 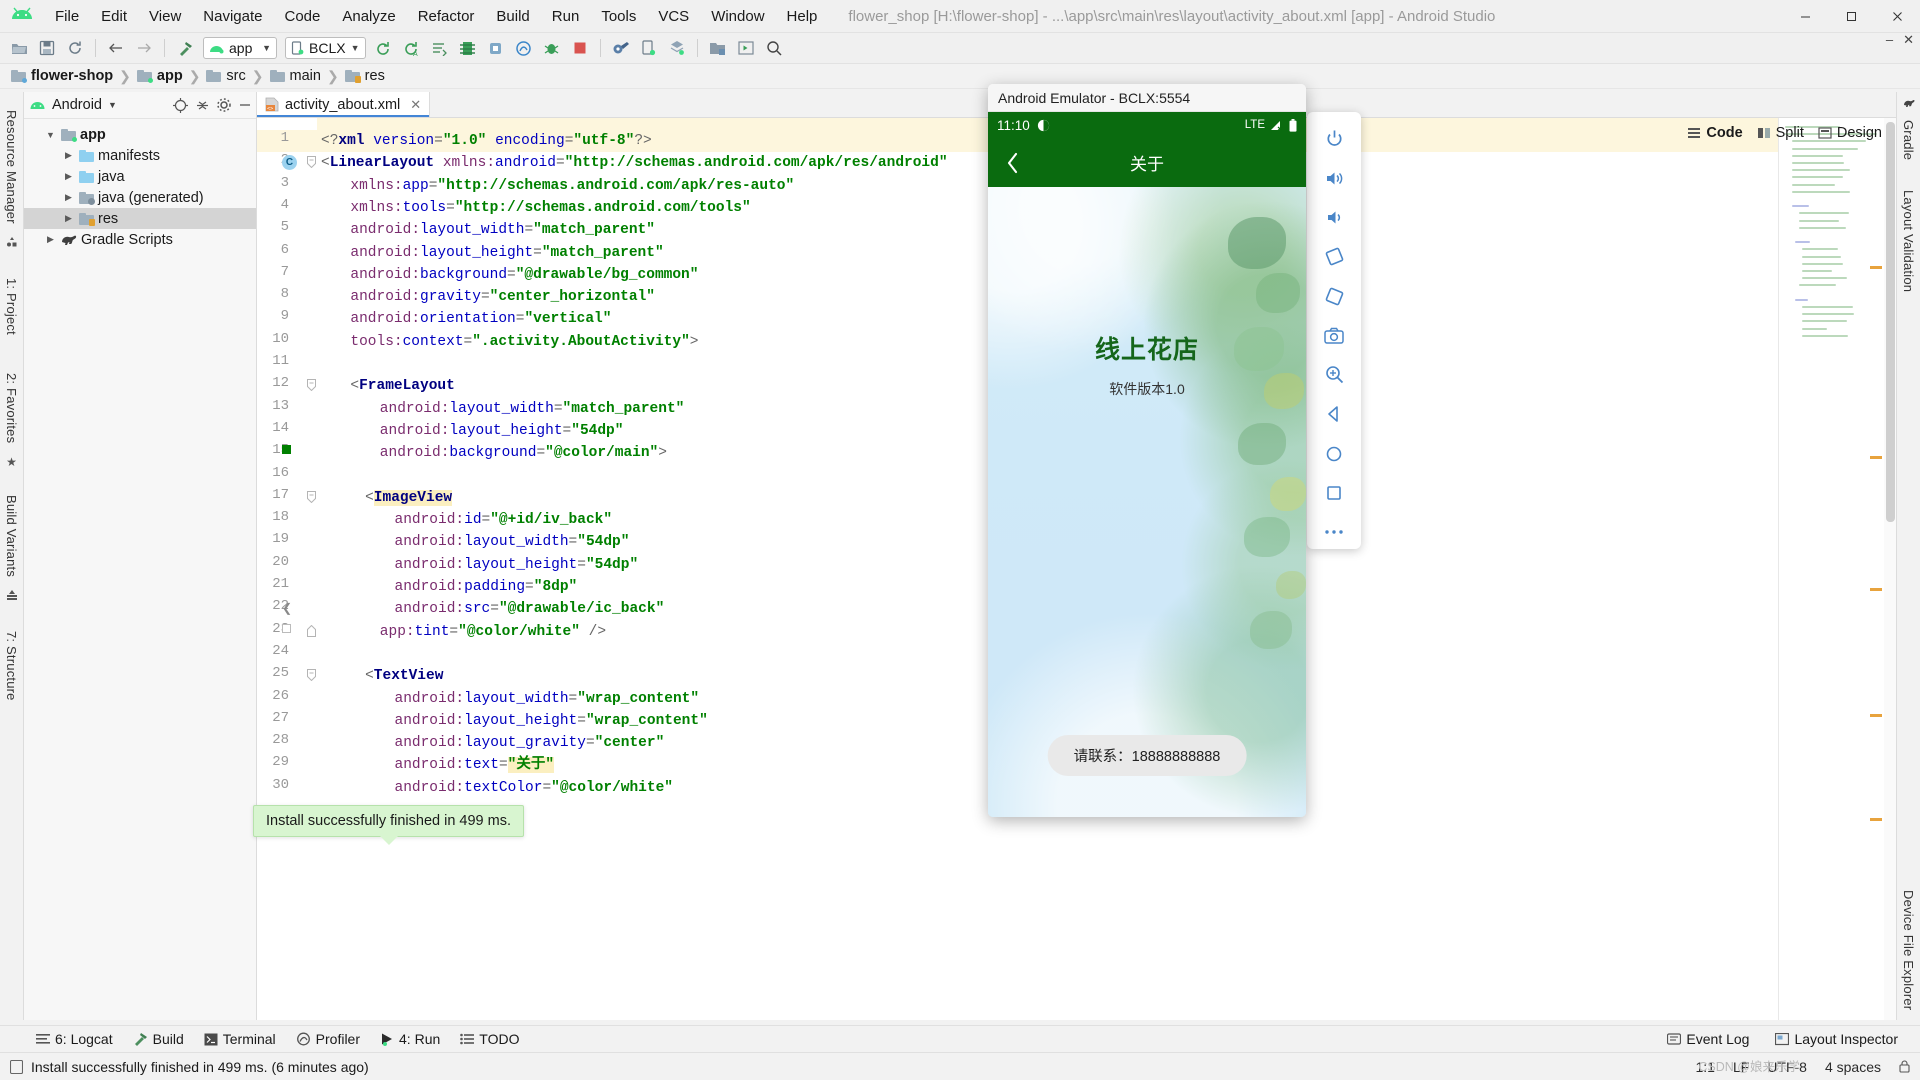 I want to click on project-structure-icon, so click(x=718, y=48).